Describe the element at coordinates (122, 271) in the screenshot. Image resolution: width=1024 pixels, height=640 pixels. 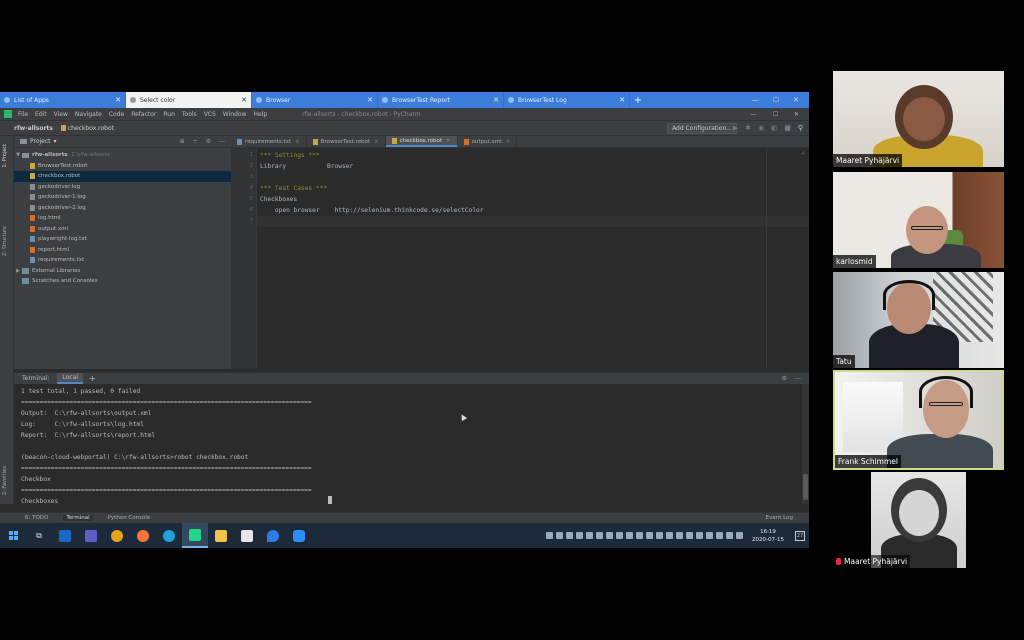
I see `tree-external-libraries: ▶ External Libraries` at that location.